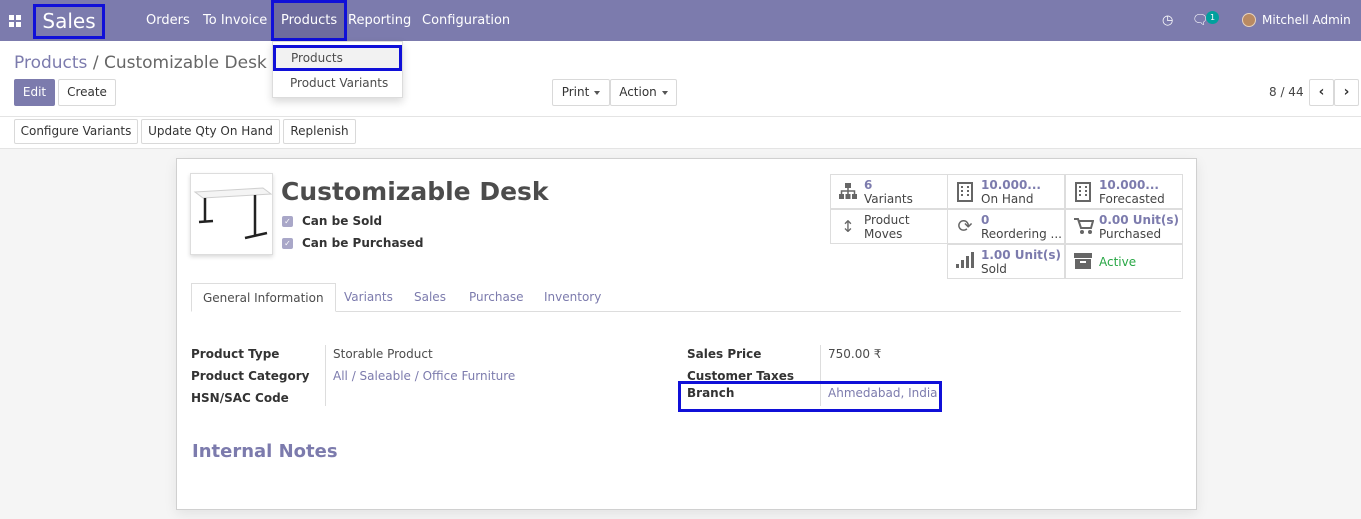 This screenshot has height=519, width=1361. What do you see at coordinates (1306, 20) in the screenshot?
I see `user-name: Mitchell Admin` at bounding box center [1306, 20].